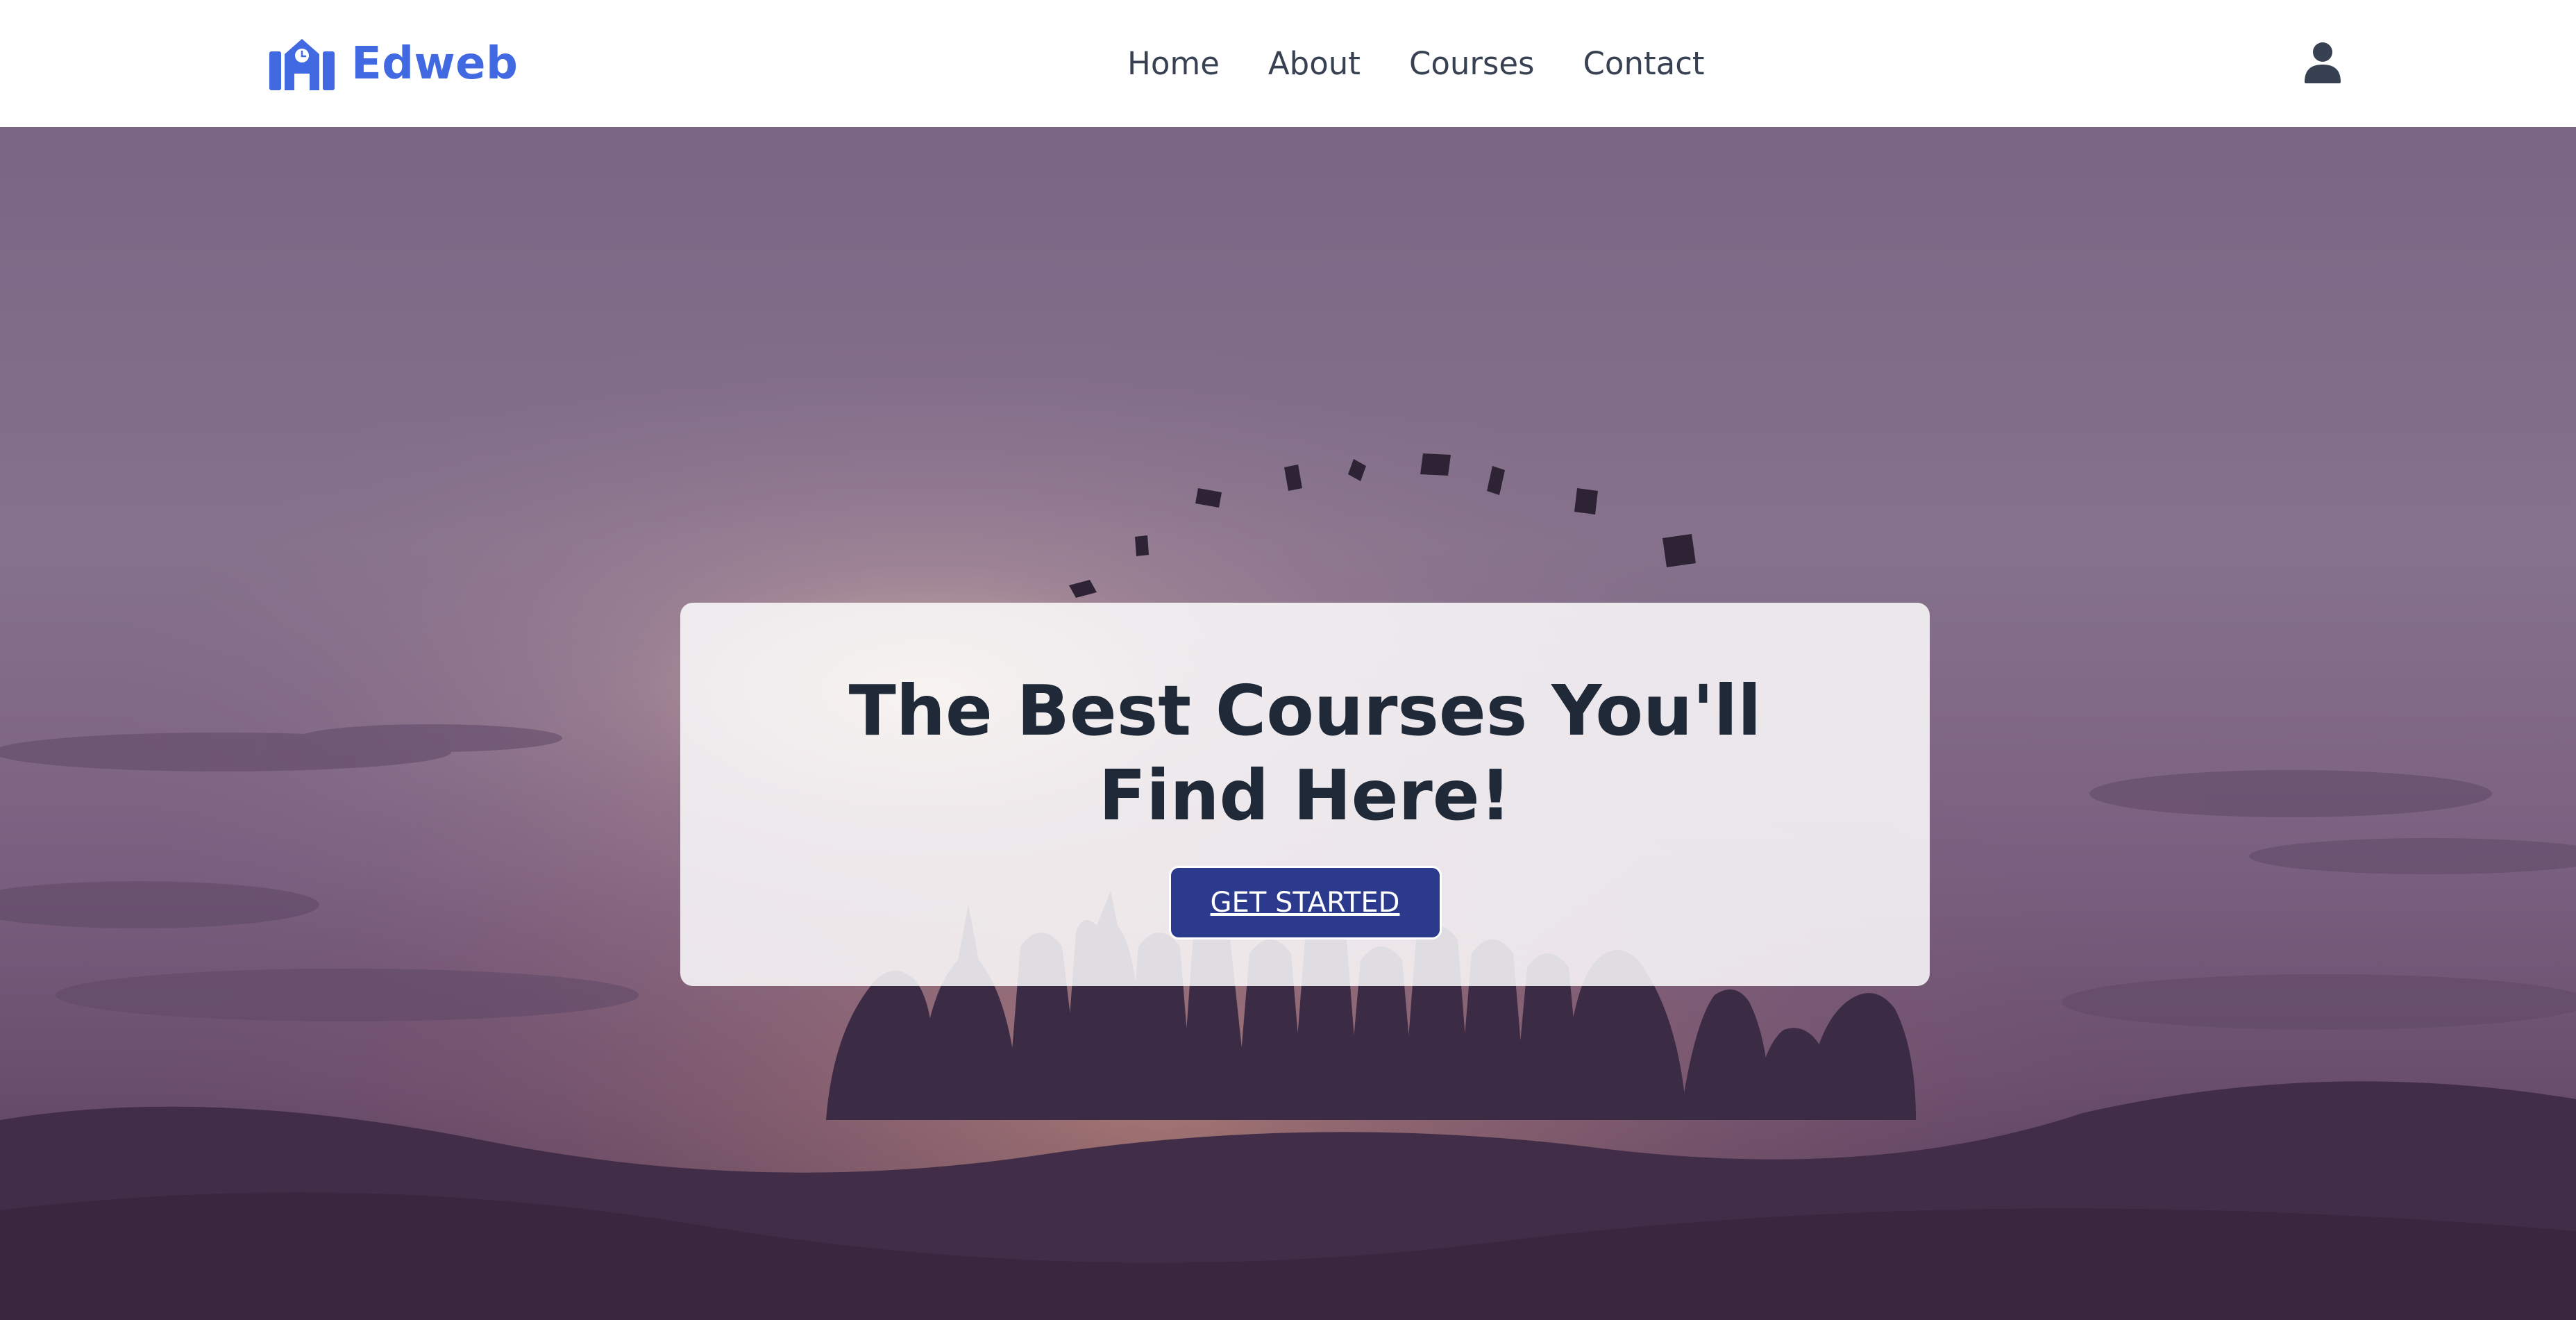  I want to click on user-icon, so click(2323, 63).